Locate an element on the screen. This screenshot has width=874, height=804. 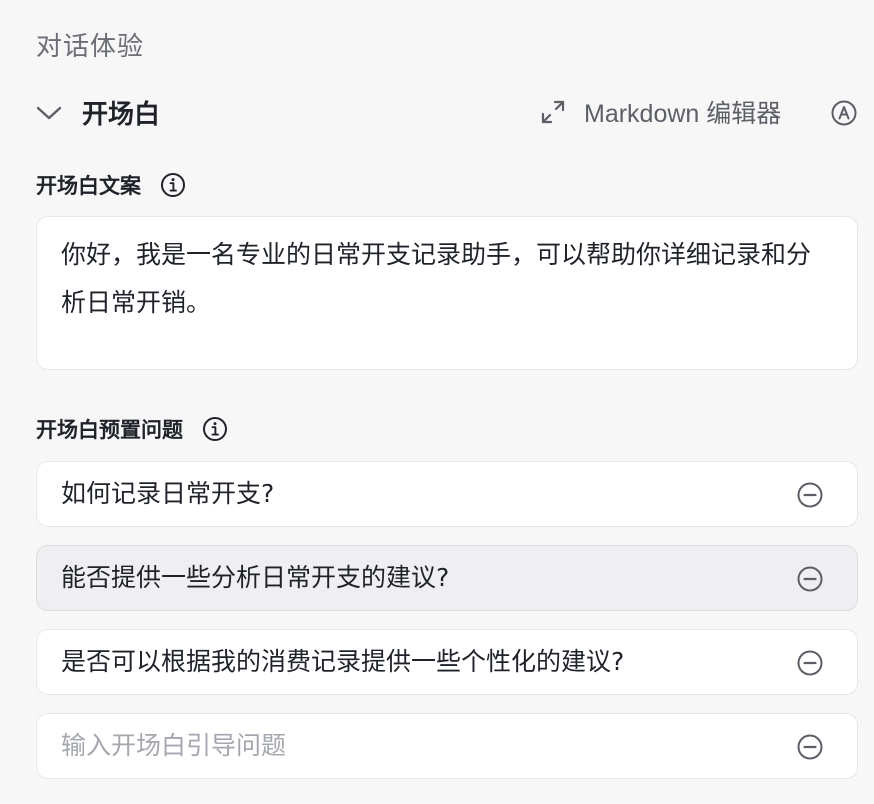
markdown-editor-label: Markdown 编辑器 is located at coordinates (683, 114).